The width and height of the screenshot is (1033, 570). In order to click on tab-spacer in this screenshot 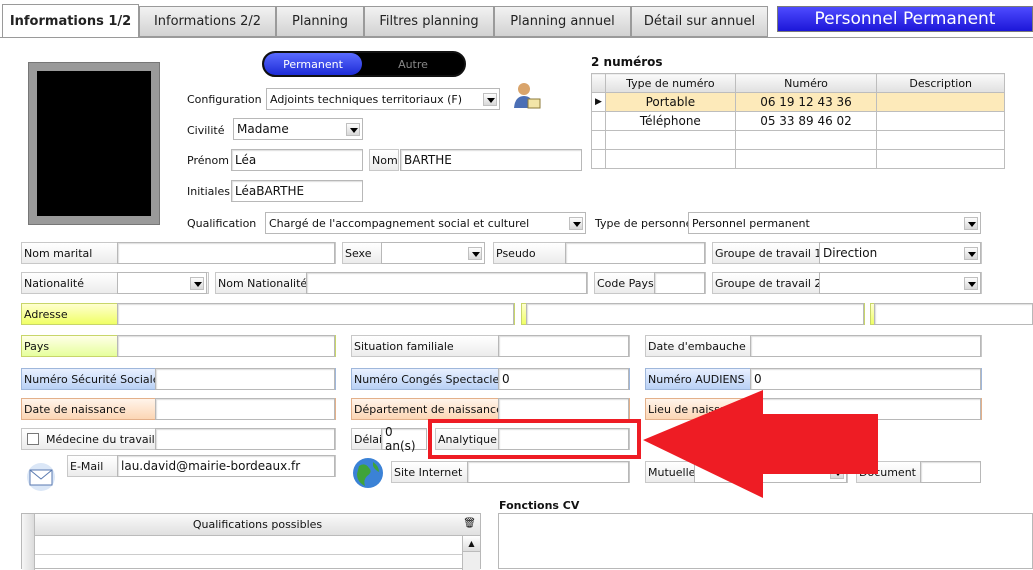, I will do `click(772, 21)`.